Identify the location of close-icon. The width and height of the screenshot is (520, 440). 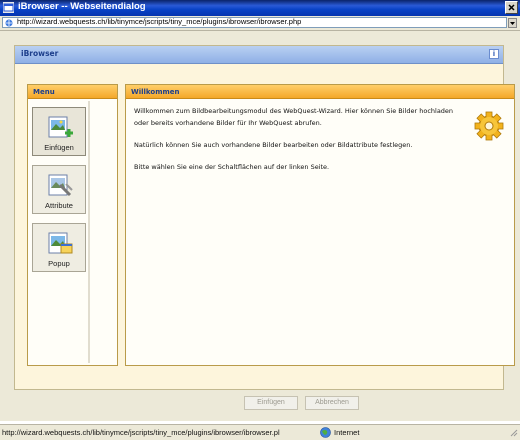
(511, 7).